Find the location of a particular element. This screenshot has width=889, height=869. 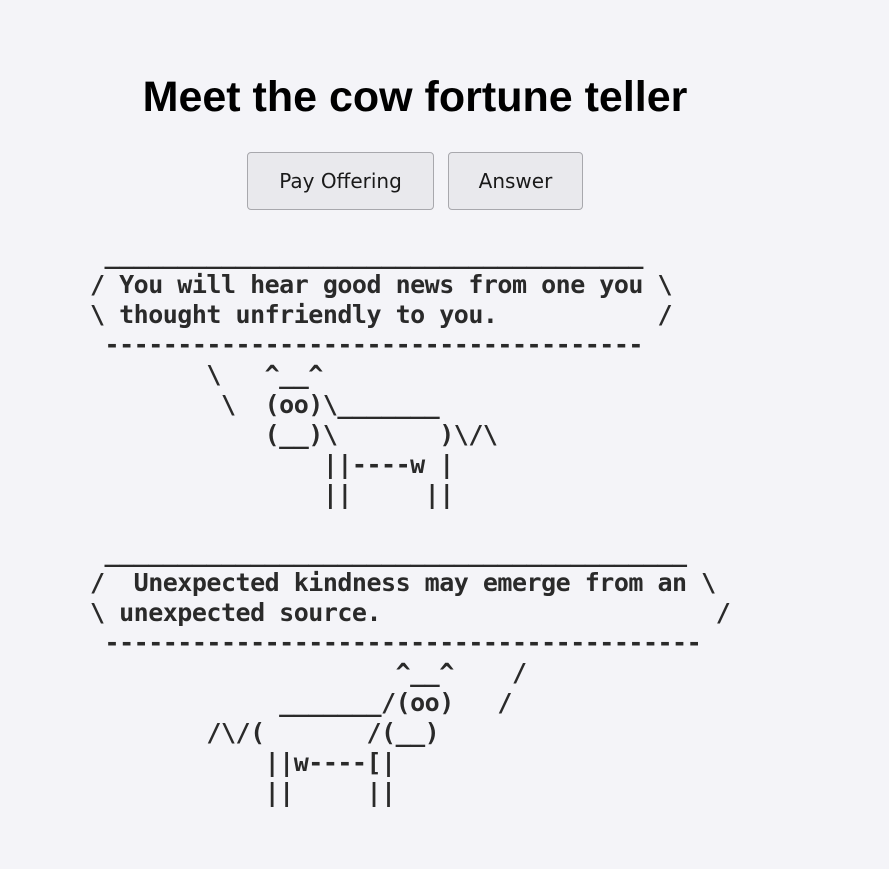

action-buttons: Pay Offering Answer is located at coordinates (415, 181).